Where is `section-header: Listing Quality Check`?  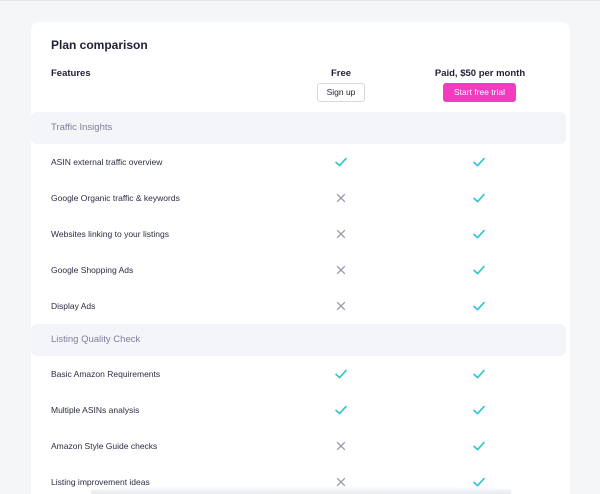 section-header: Listing Quality Check is located at coordinates (298, 340).